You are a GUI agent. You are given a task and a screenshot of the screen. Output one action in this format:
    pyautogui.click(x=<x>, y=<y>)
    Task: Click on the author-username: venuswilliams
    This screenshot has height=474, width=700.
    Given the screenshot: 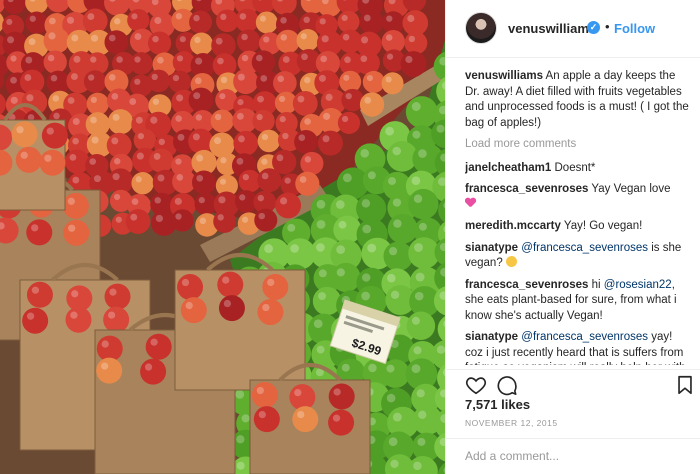 What is the action you would take?
    pyautogui.click(x=552, y=28)
    